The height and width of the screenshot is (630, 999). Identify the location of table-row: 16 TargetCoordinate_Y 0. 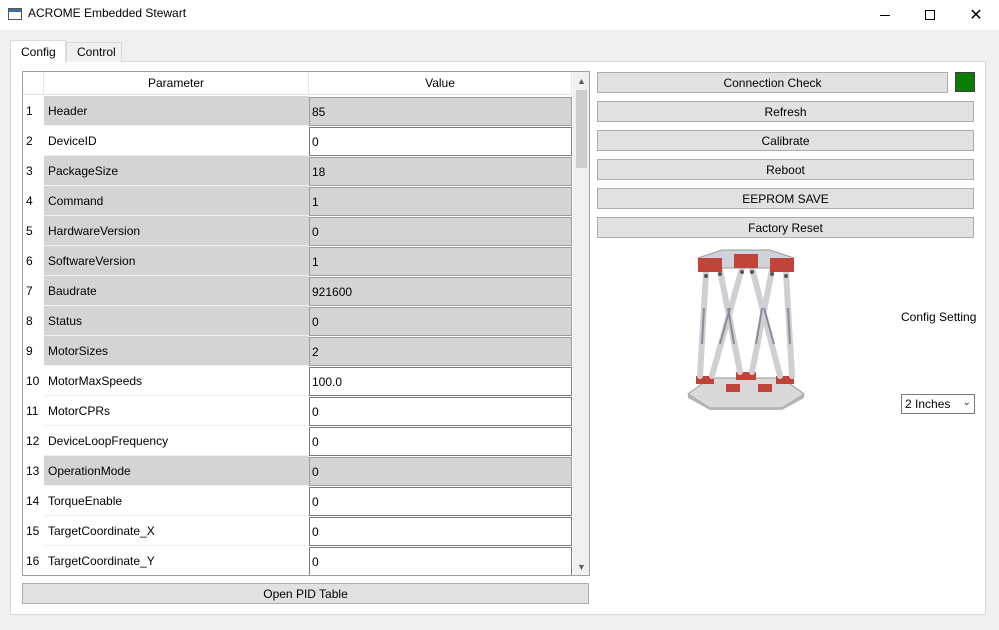
(297, 560).